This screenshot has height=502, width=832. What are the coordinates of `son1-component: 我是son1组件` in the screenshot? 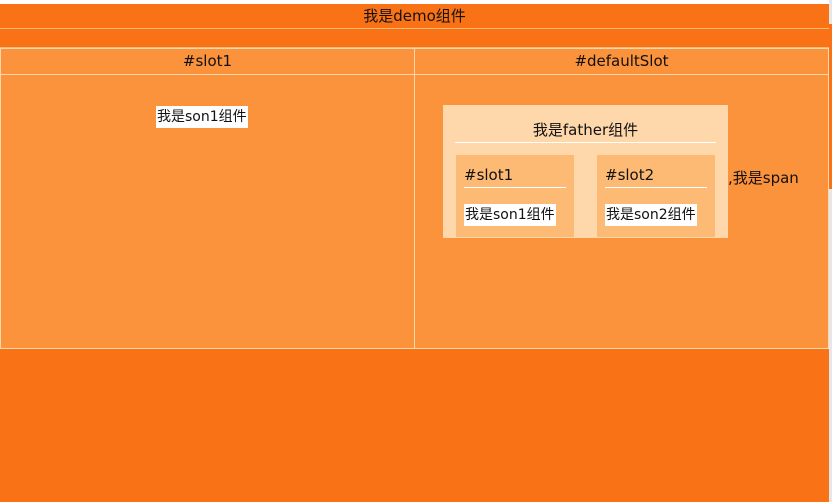 It's located at (202, 117).